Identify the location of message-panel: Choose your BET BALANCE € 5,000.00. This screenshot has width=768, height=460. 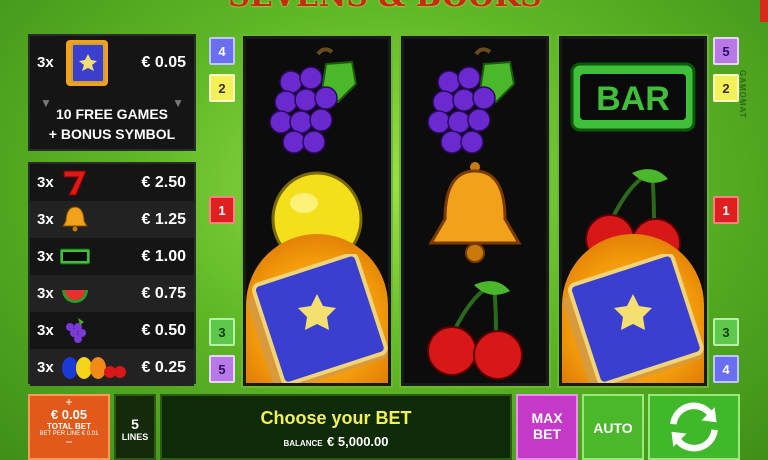
(336, 427).